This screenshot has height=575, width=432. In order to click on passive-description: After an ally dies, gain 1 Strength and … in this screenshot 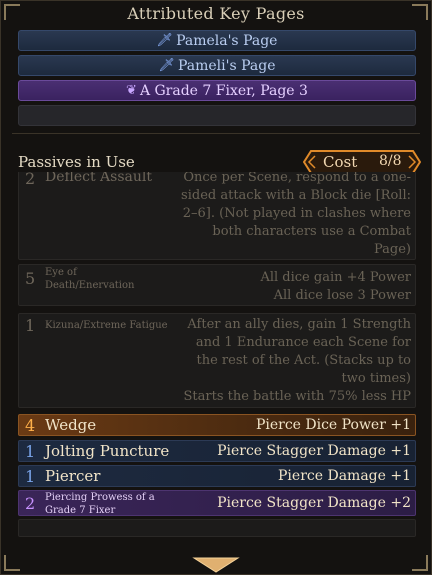, I will do `click(297, 360)`.